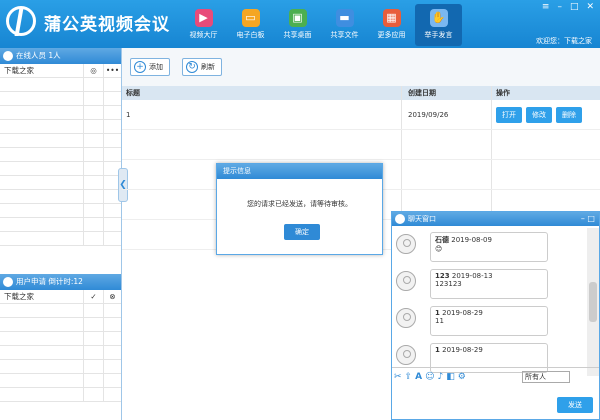 Image resolution: width=600 pixels, height=420 pixels. I want to click on receiver-select: 所有人, so click(546, 377).